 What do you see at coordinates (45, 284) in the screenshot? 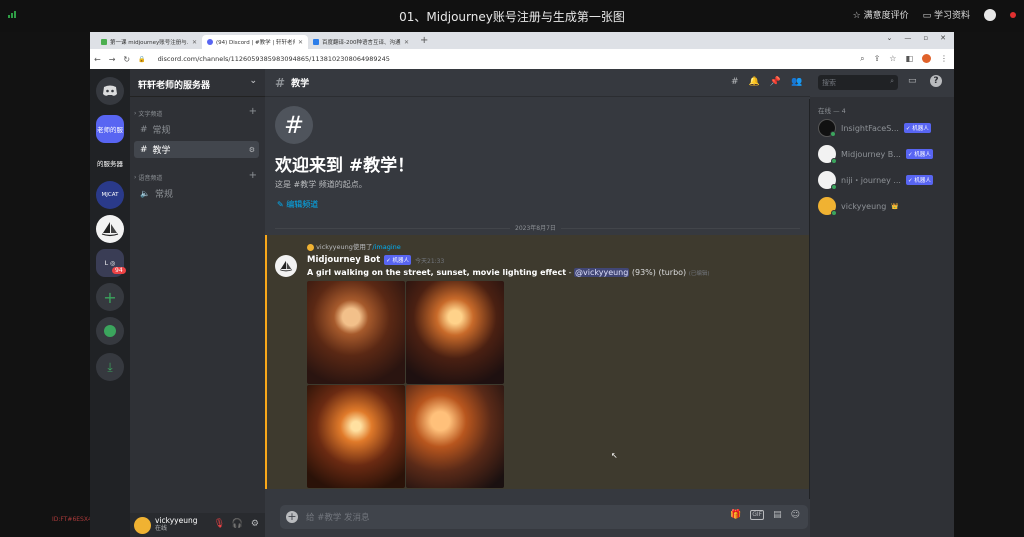
I see `player-frame-left` at bounding box center [45, 284].